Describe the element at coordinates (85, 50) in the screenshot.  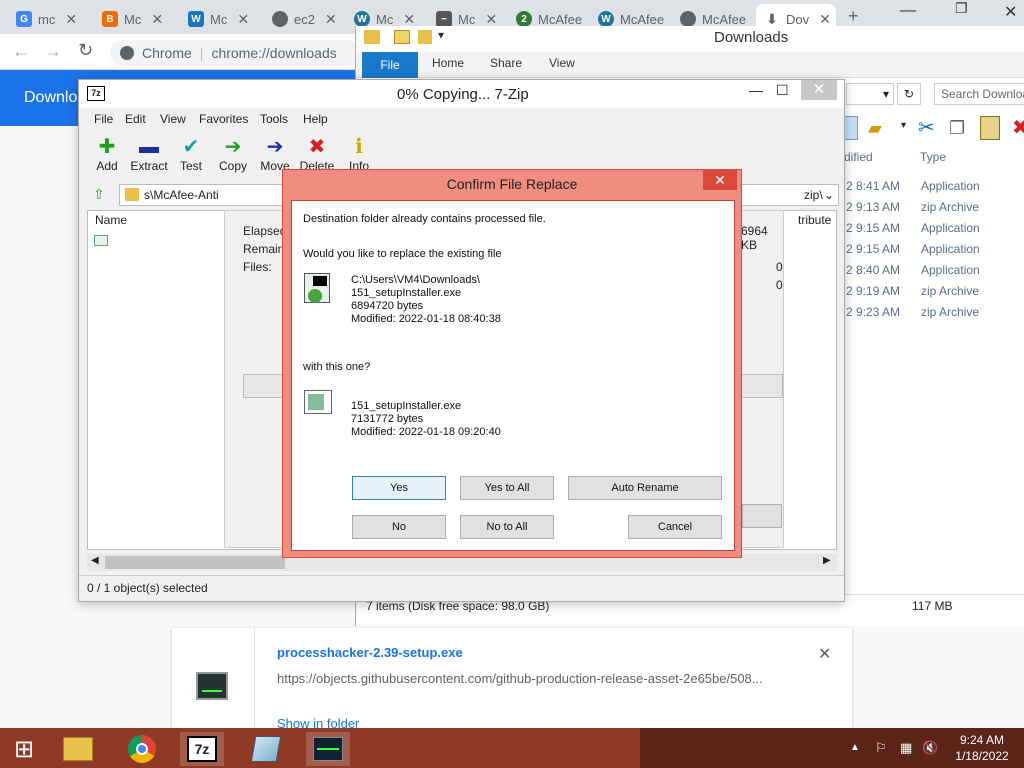
I see `reload-icon: ↻` at that location.